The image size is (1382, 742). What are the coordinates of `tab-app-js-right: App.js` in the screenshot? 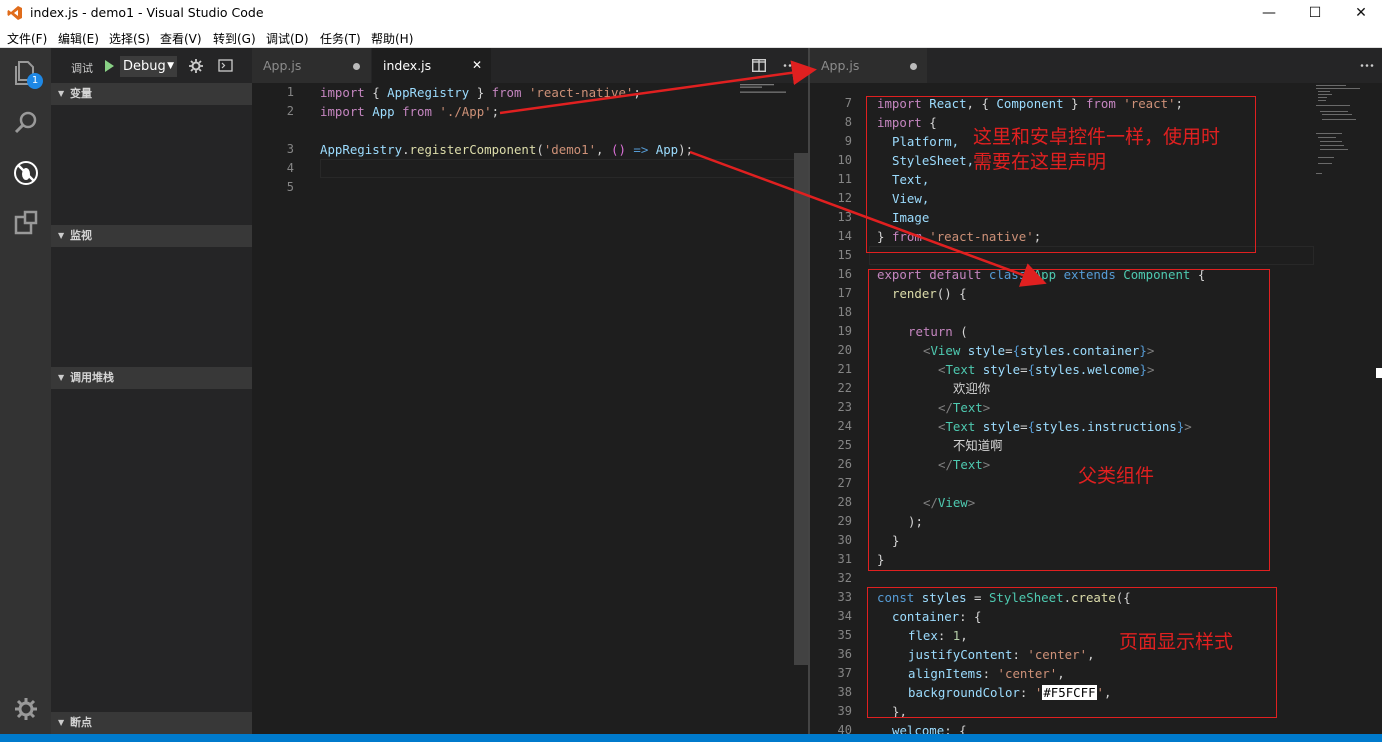 It's located at (868, 65).